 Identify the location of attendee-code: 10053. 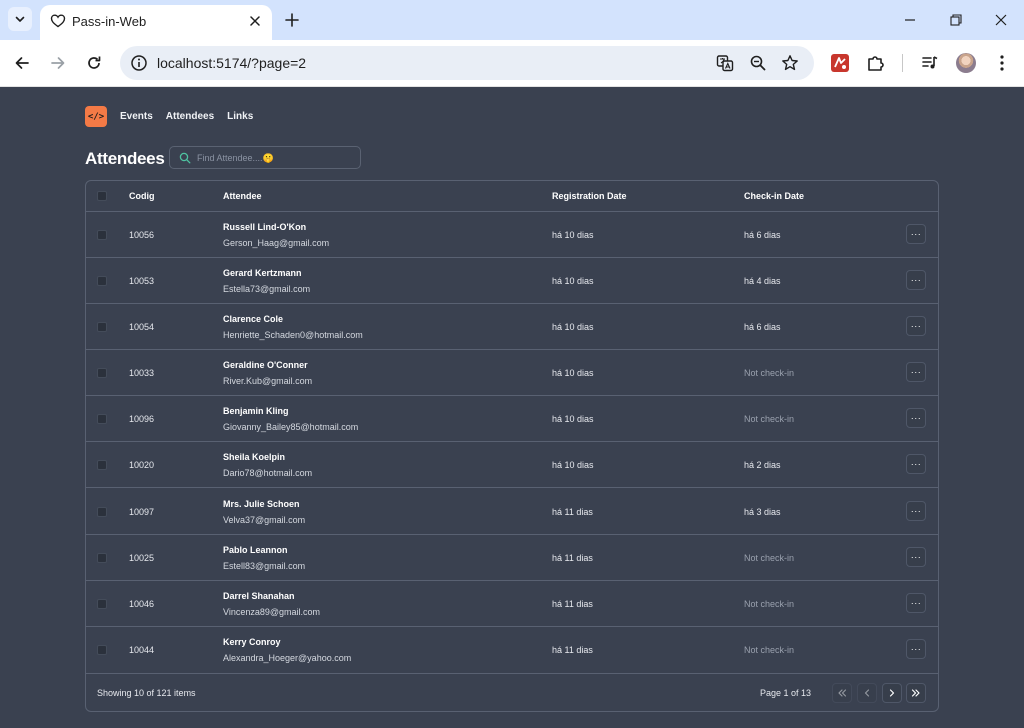
(142, 281).